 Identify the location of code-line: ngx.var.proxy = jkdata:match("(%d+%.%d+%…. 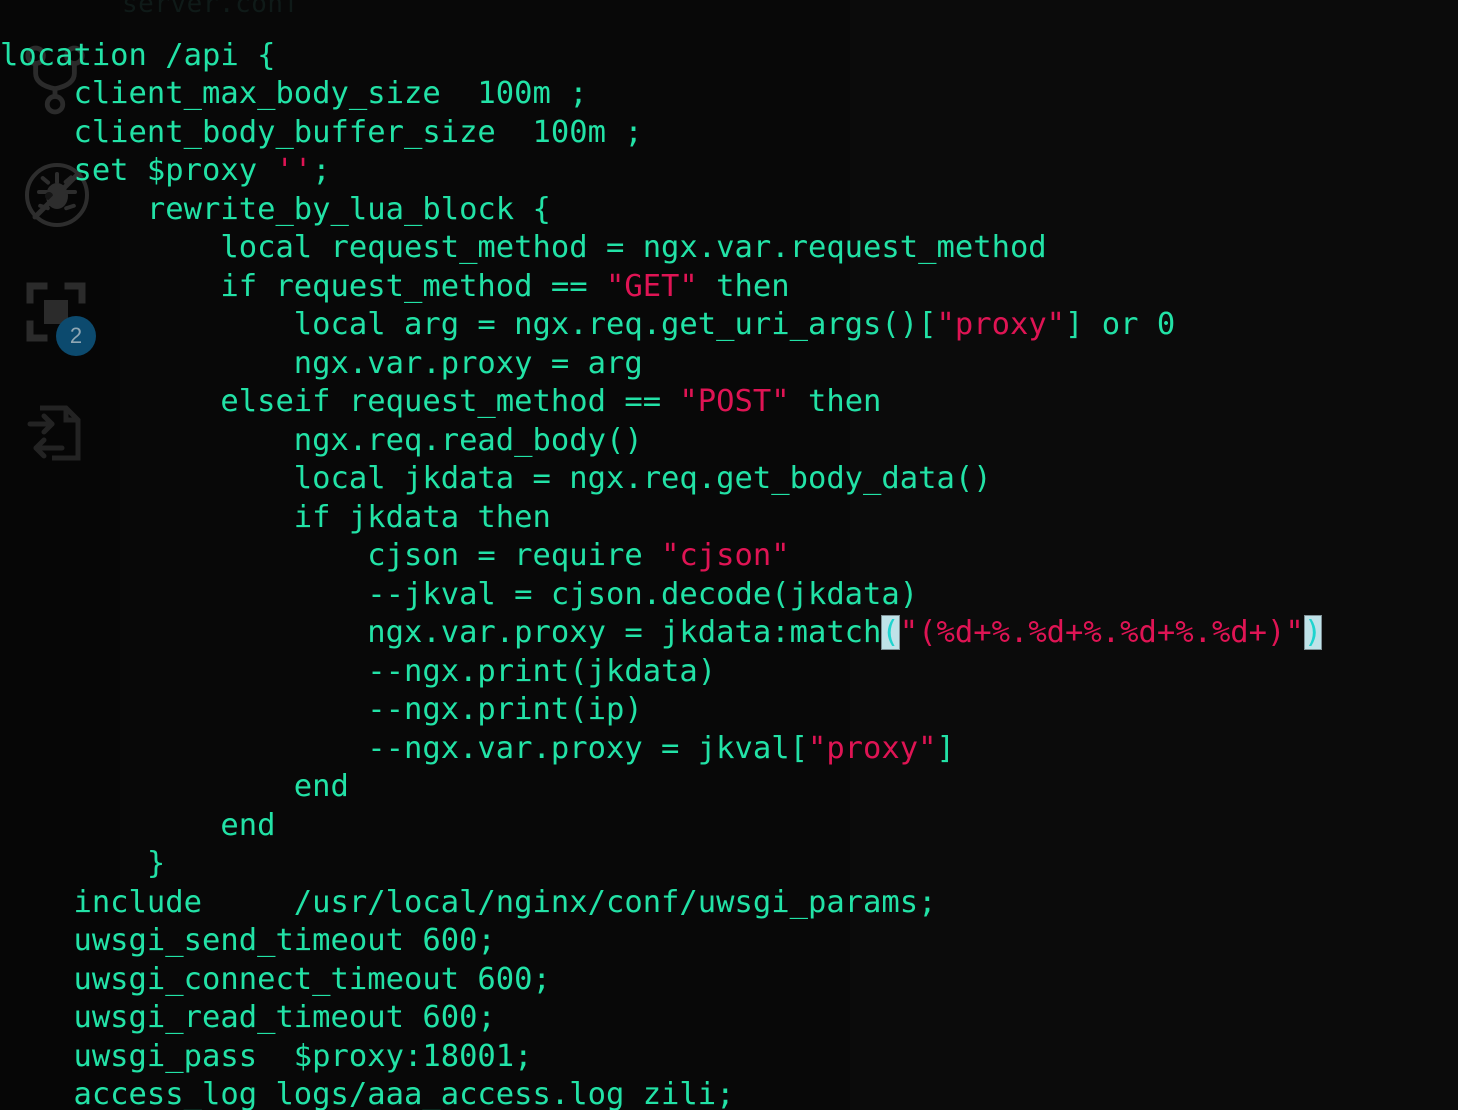
(729, 633).